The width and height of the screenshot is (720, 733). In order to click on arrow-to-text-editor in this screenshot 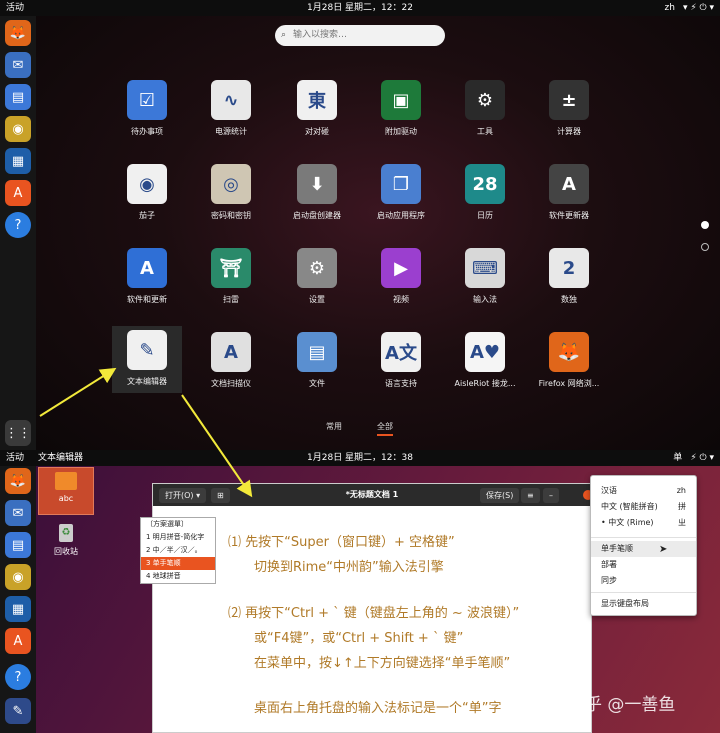, I will do `click(78, 392)`.